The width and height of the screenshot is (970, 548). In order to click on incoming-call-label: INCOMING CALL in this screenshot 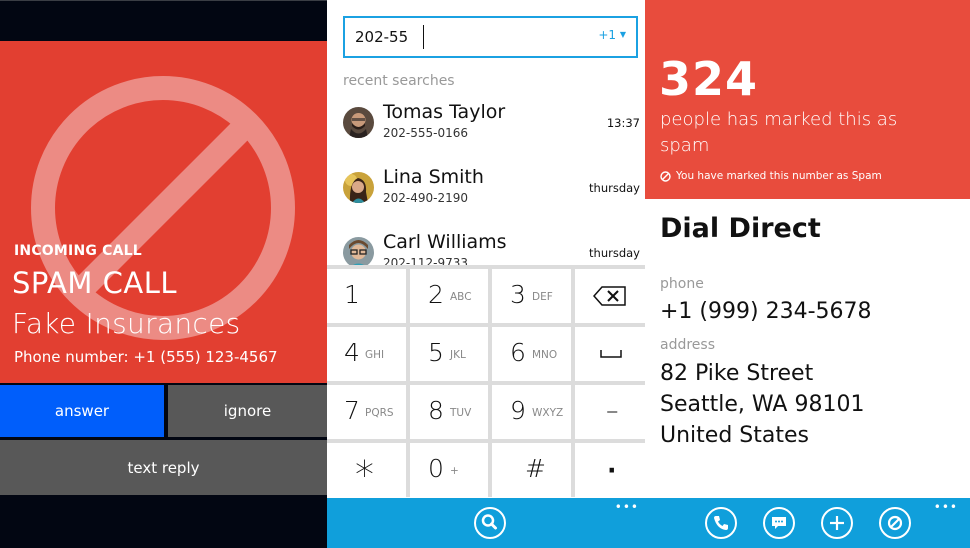, I will do `click(78, 251)`.